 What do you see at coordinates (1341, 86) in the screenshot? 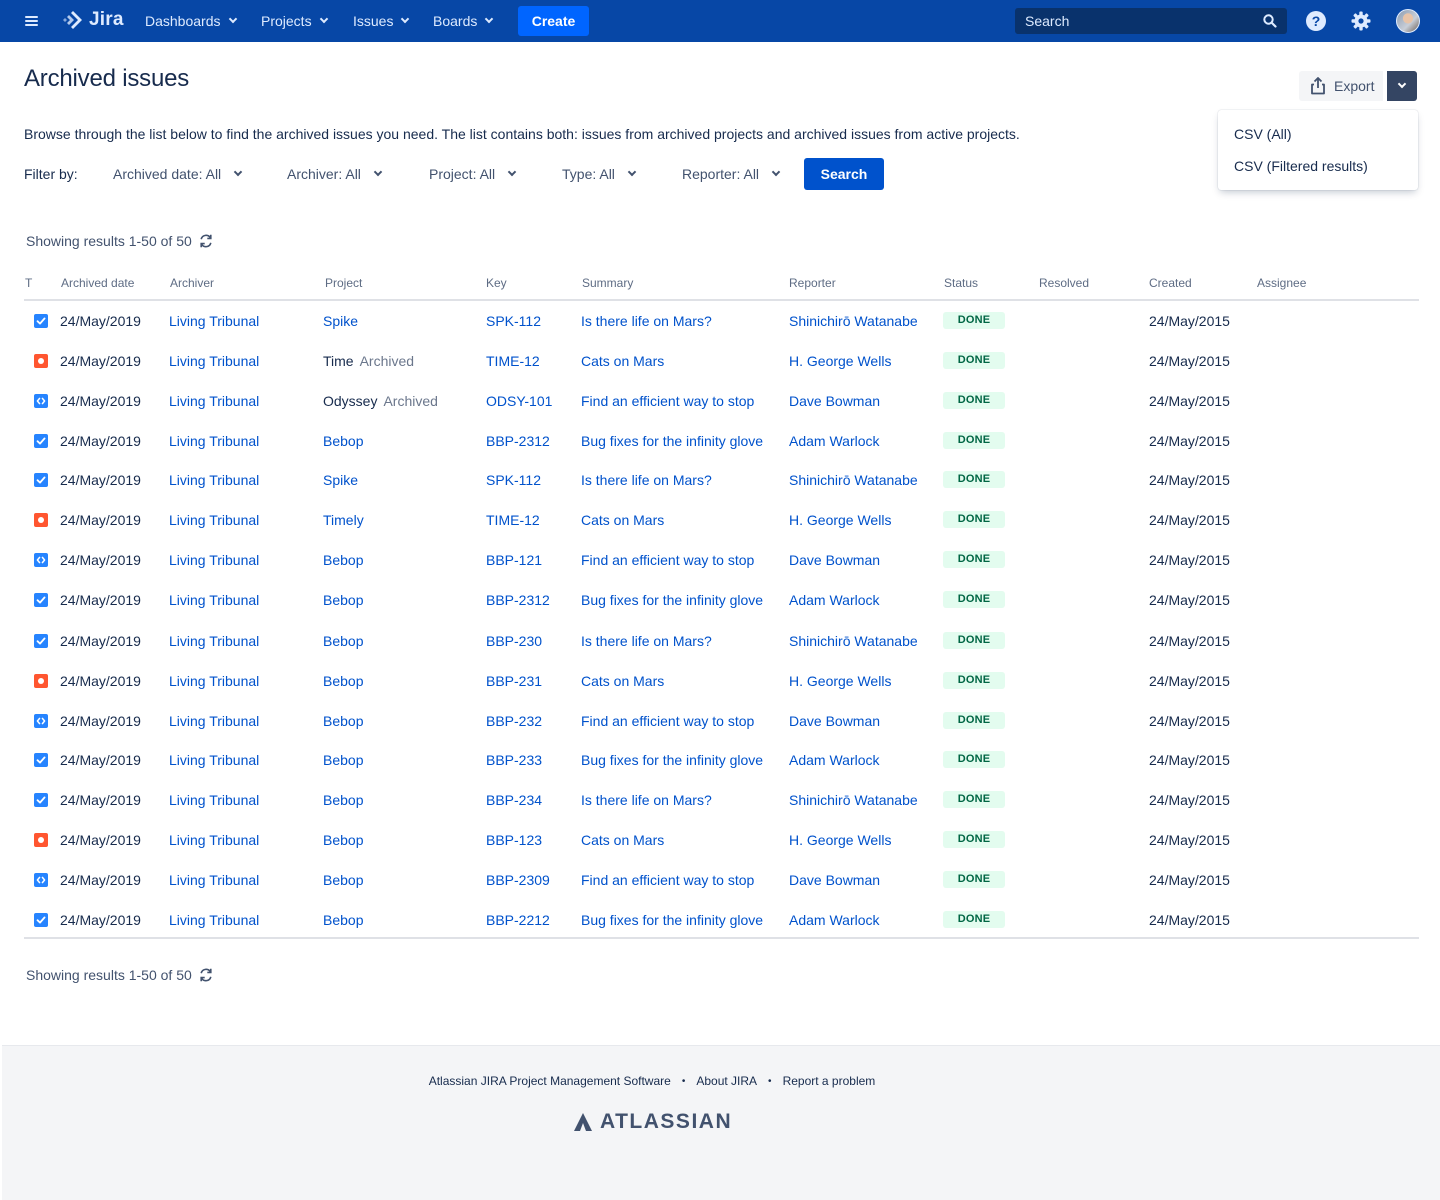
I see `export-button: Export` at bounding box center [1341, 86].